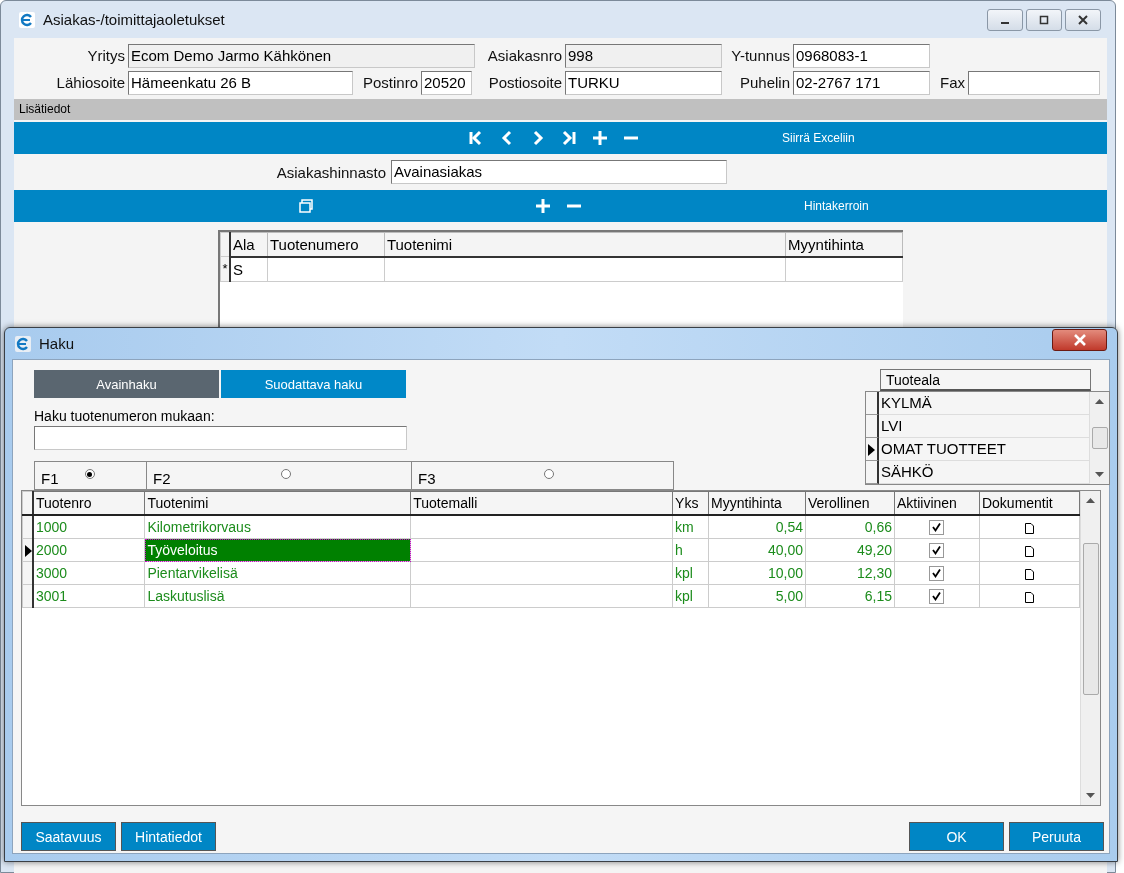 This screenshot has width=1124, height=873. What do you see at coordinates (542, 475) in the screenshot?
I see `key-option: F3` at bounding box center [542, 475].